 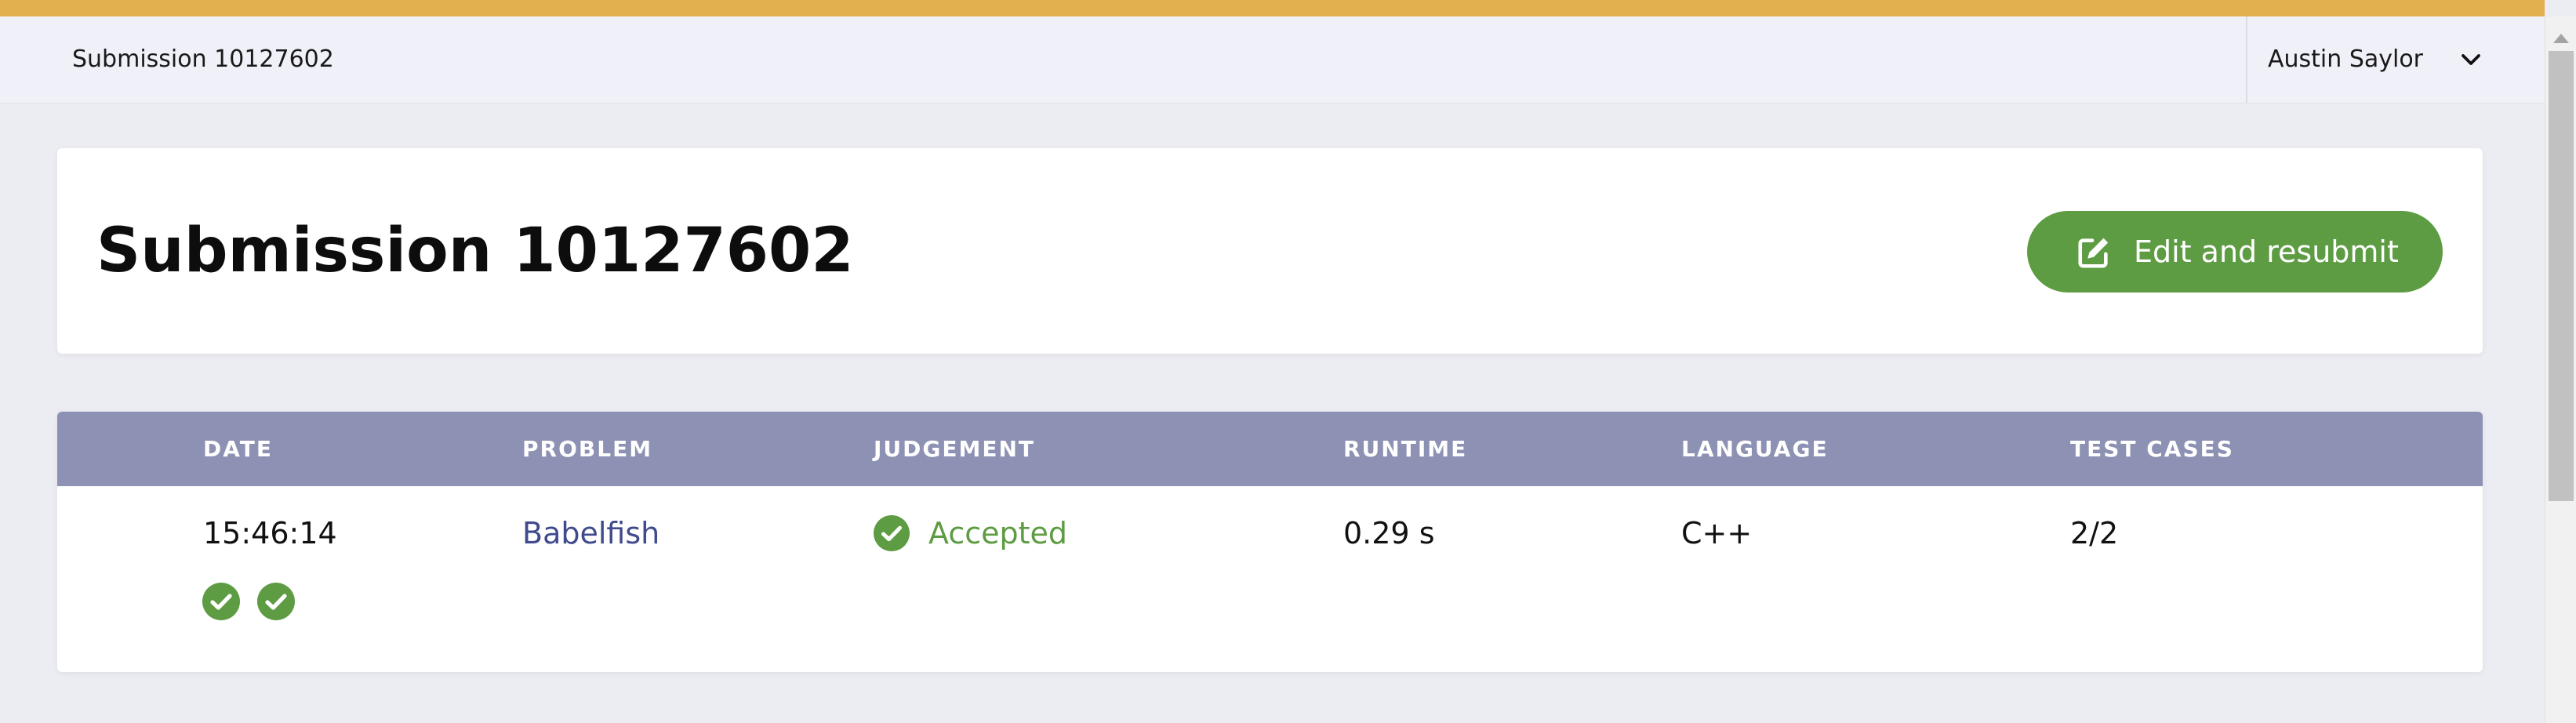 I want to click on top-bar: Submission 10127602 Austin Saylor, so click(x=1272, y=60).